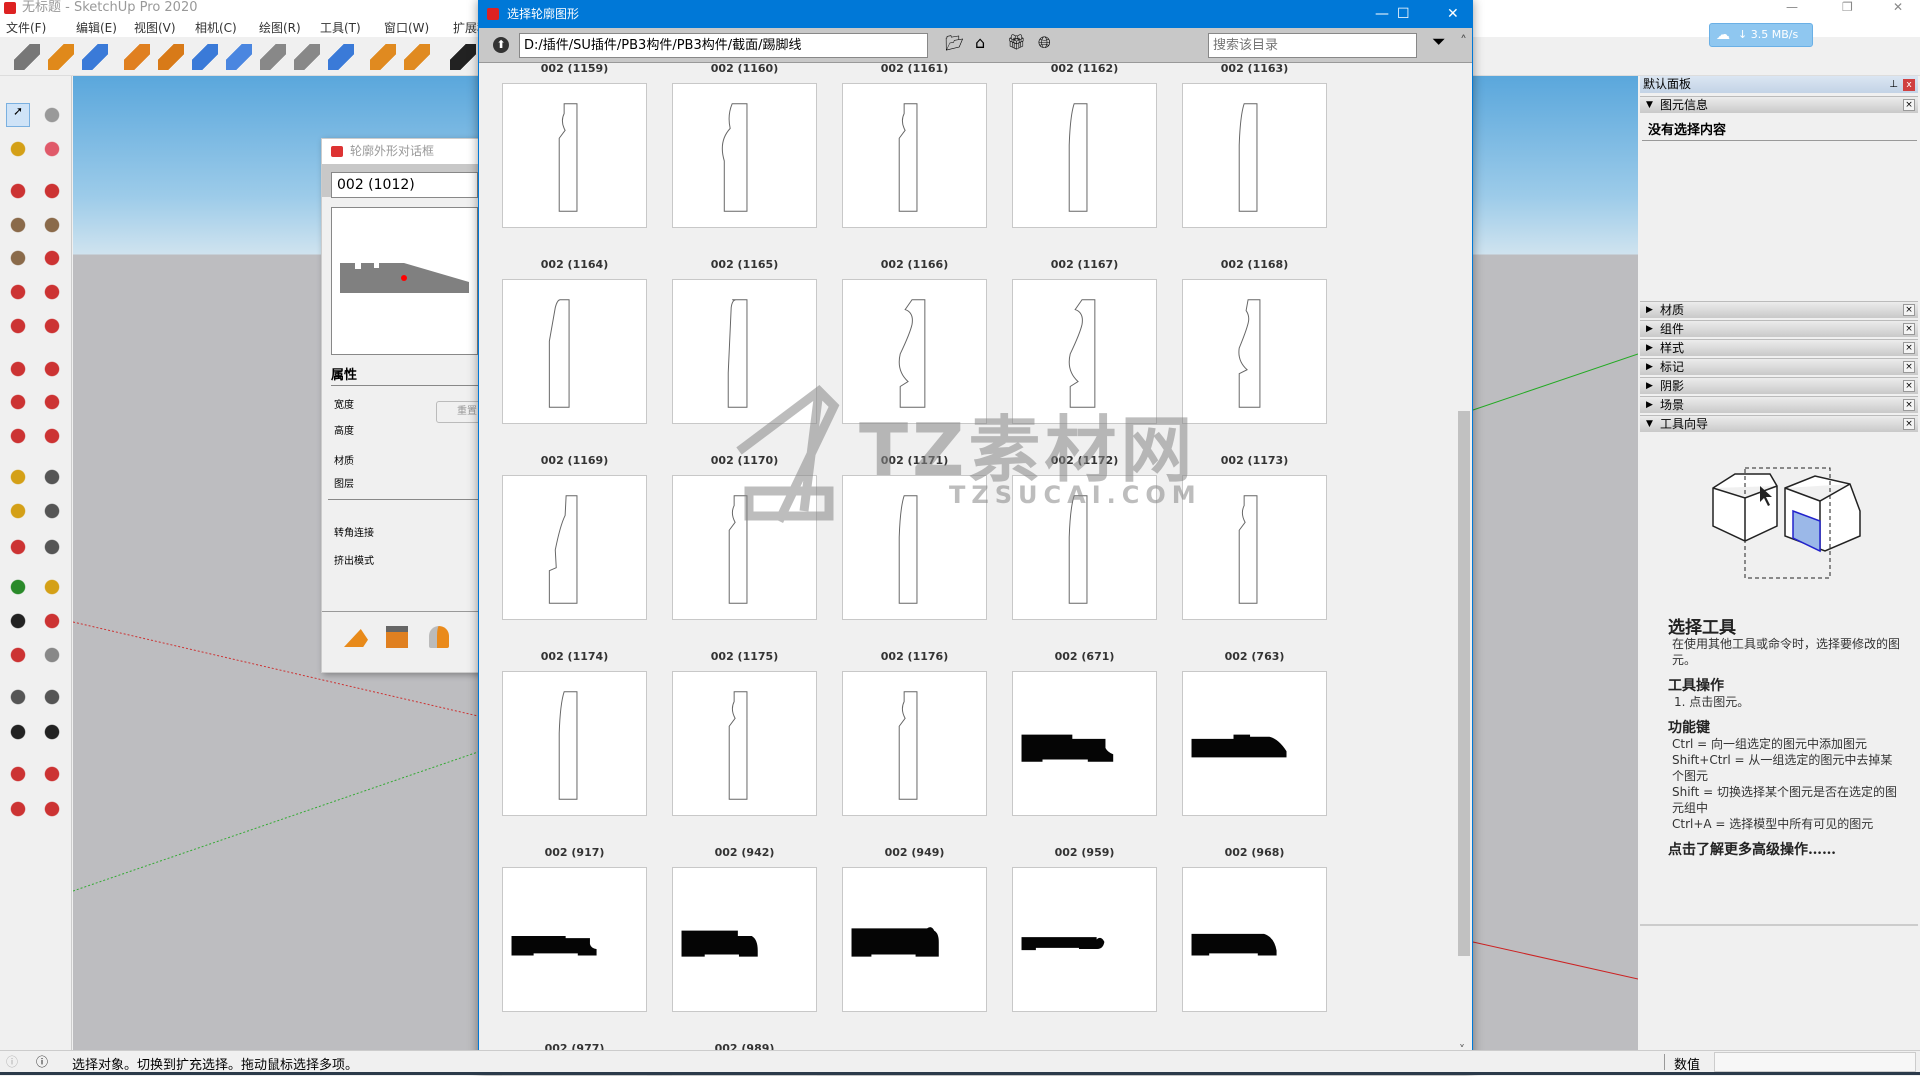  Describe the element at coordinates (1893, 84) in the screenshot. I see `pin-icon: ⊥` at that location.